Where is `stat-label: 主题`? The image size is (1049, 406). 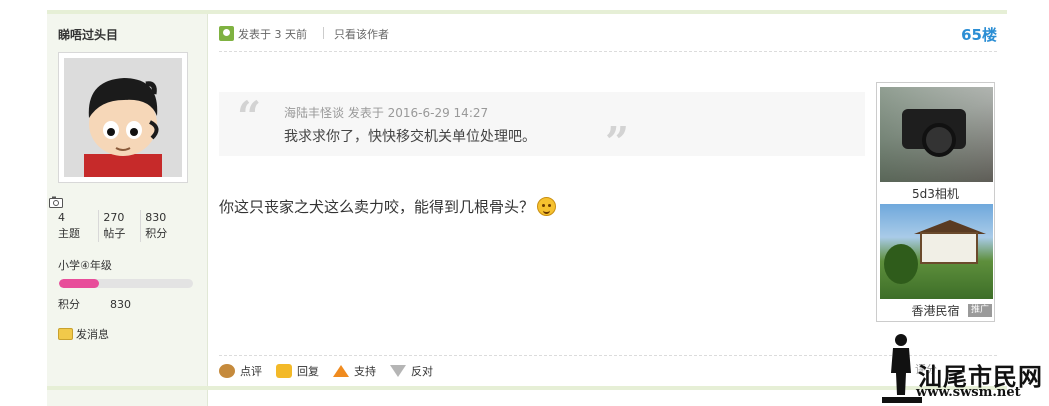 stat-label: 主题 is located at coordinates (69, 233).